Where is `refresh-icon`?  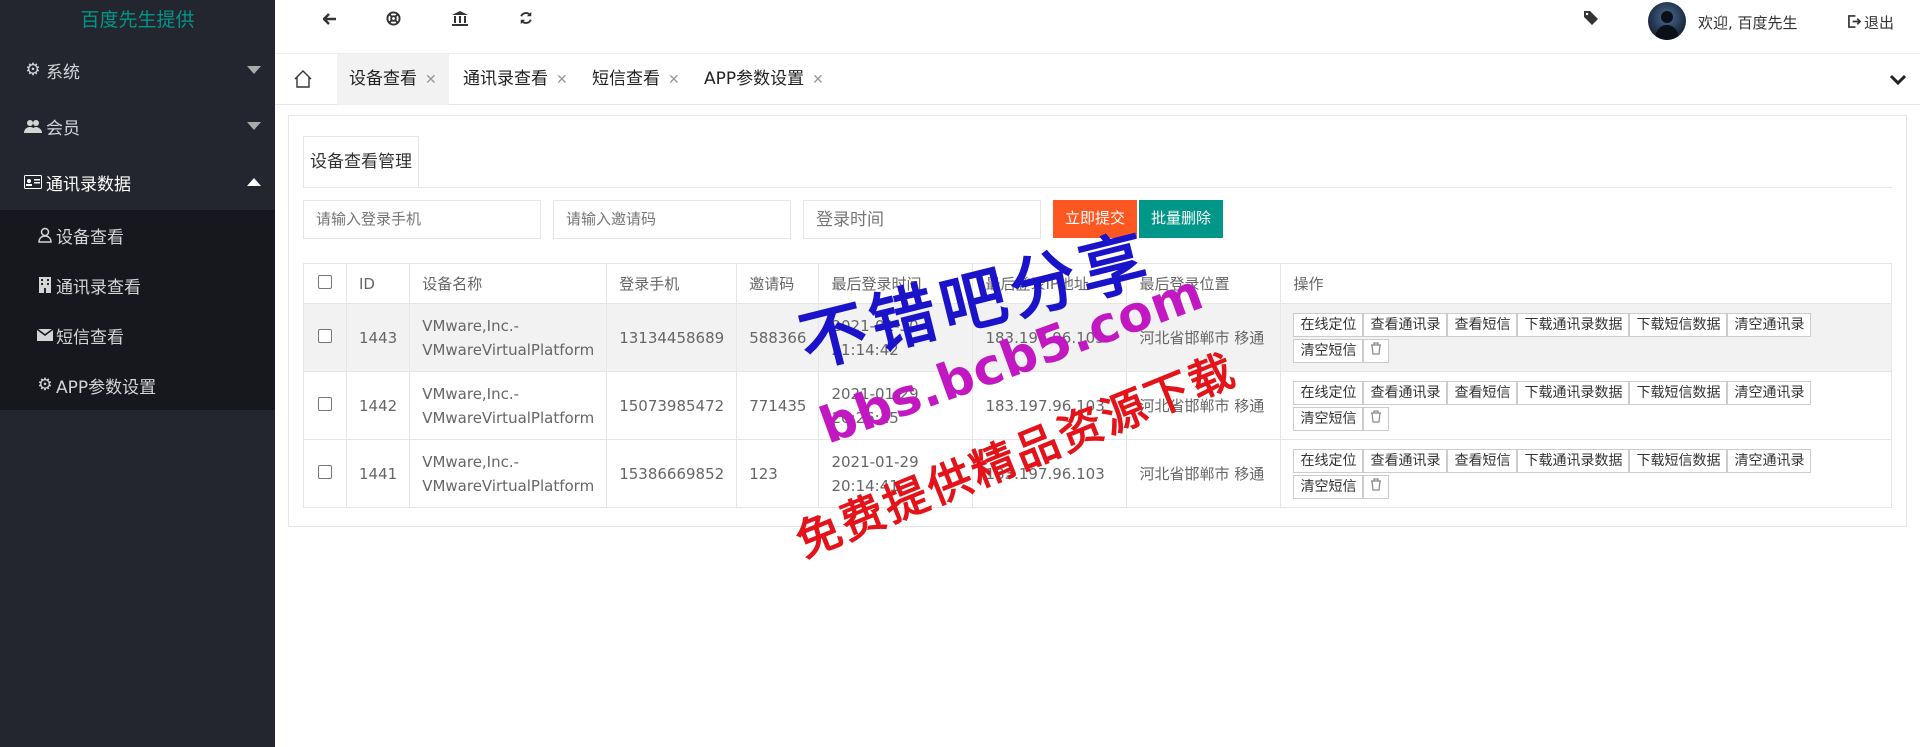 refresh-icon is located at coordinates (526, 20).